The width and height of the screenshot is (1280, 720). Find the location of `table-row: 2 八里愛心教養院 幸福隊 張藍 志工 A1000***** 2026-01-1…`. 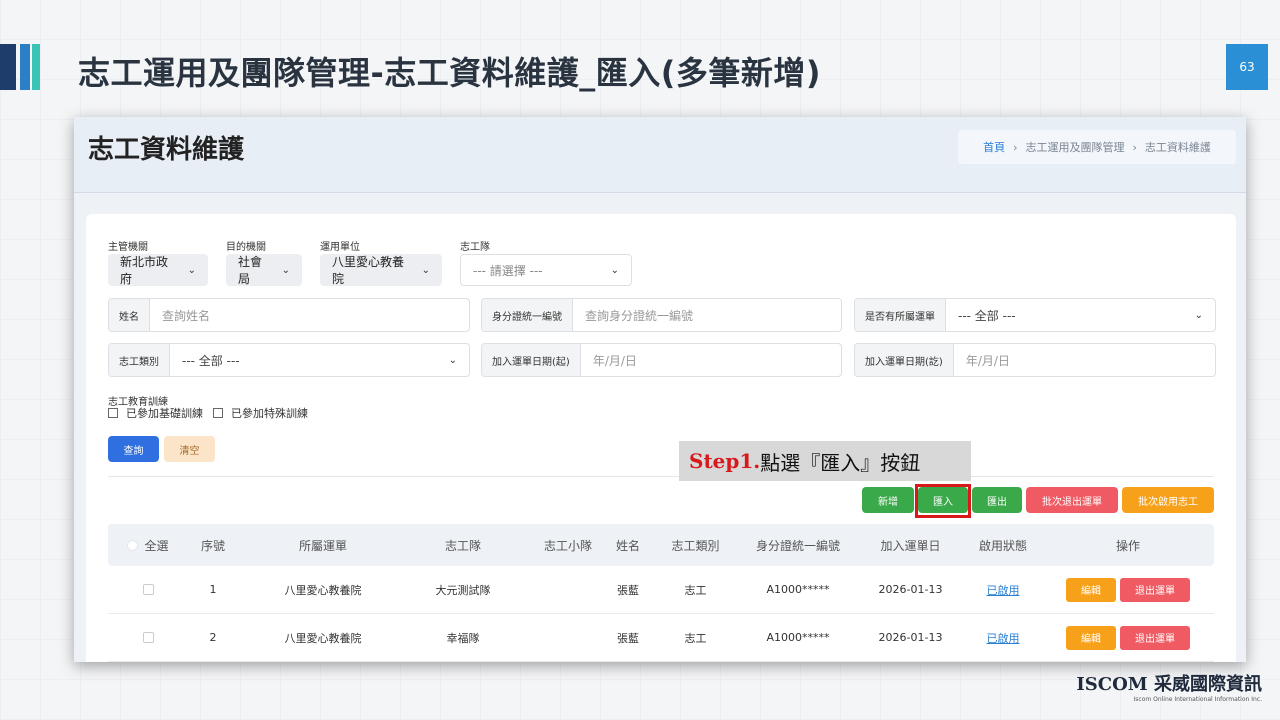

table-row: 2 八里愛心教養院 幸福隊 張藍 志工 A1000***** 2026-01-1… is located at coordinates (661, 638).